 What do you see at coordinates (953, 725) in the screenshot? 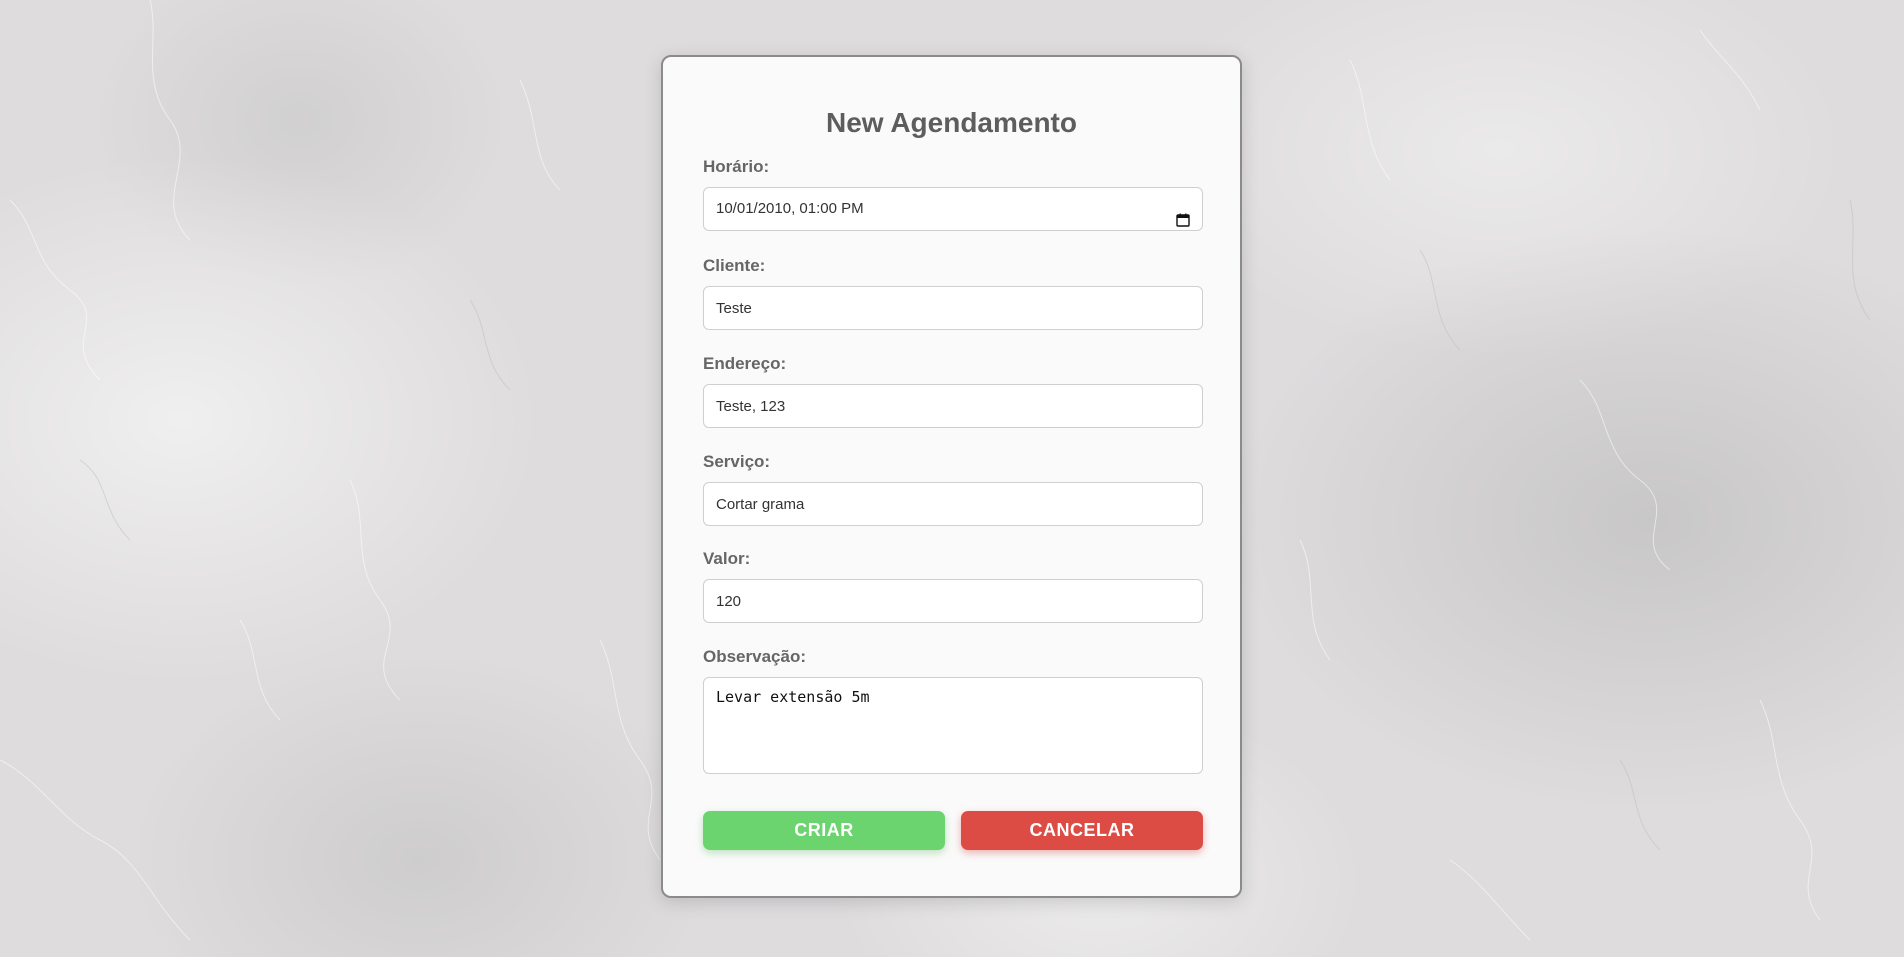
I see `observacao-textarea: Levar extensão 5m` at bounding box center [953, 725].